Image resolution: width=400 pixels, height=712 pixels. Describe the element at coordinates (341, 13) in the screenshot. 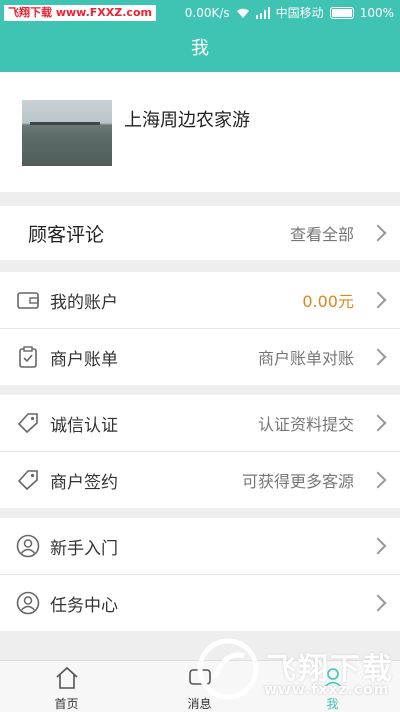

I see `battery-icon` at that location.